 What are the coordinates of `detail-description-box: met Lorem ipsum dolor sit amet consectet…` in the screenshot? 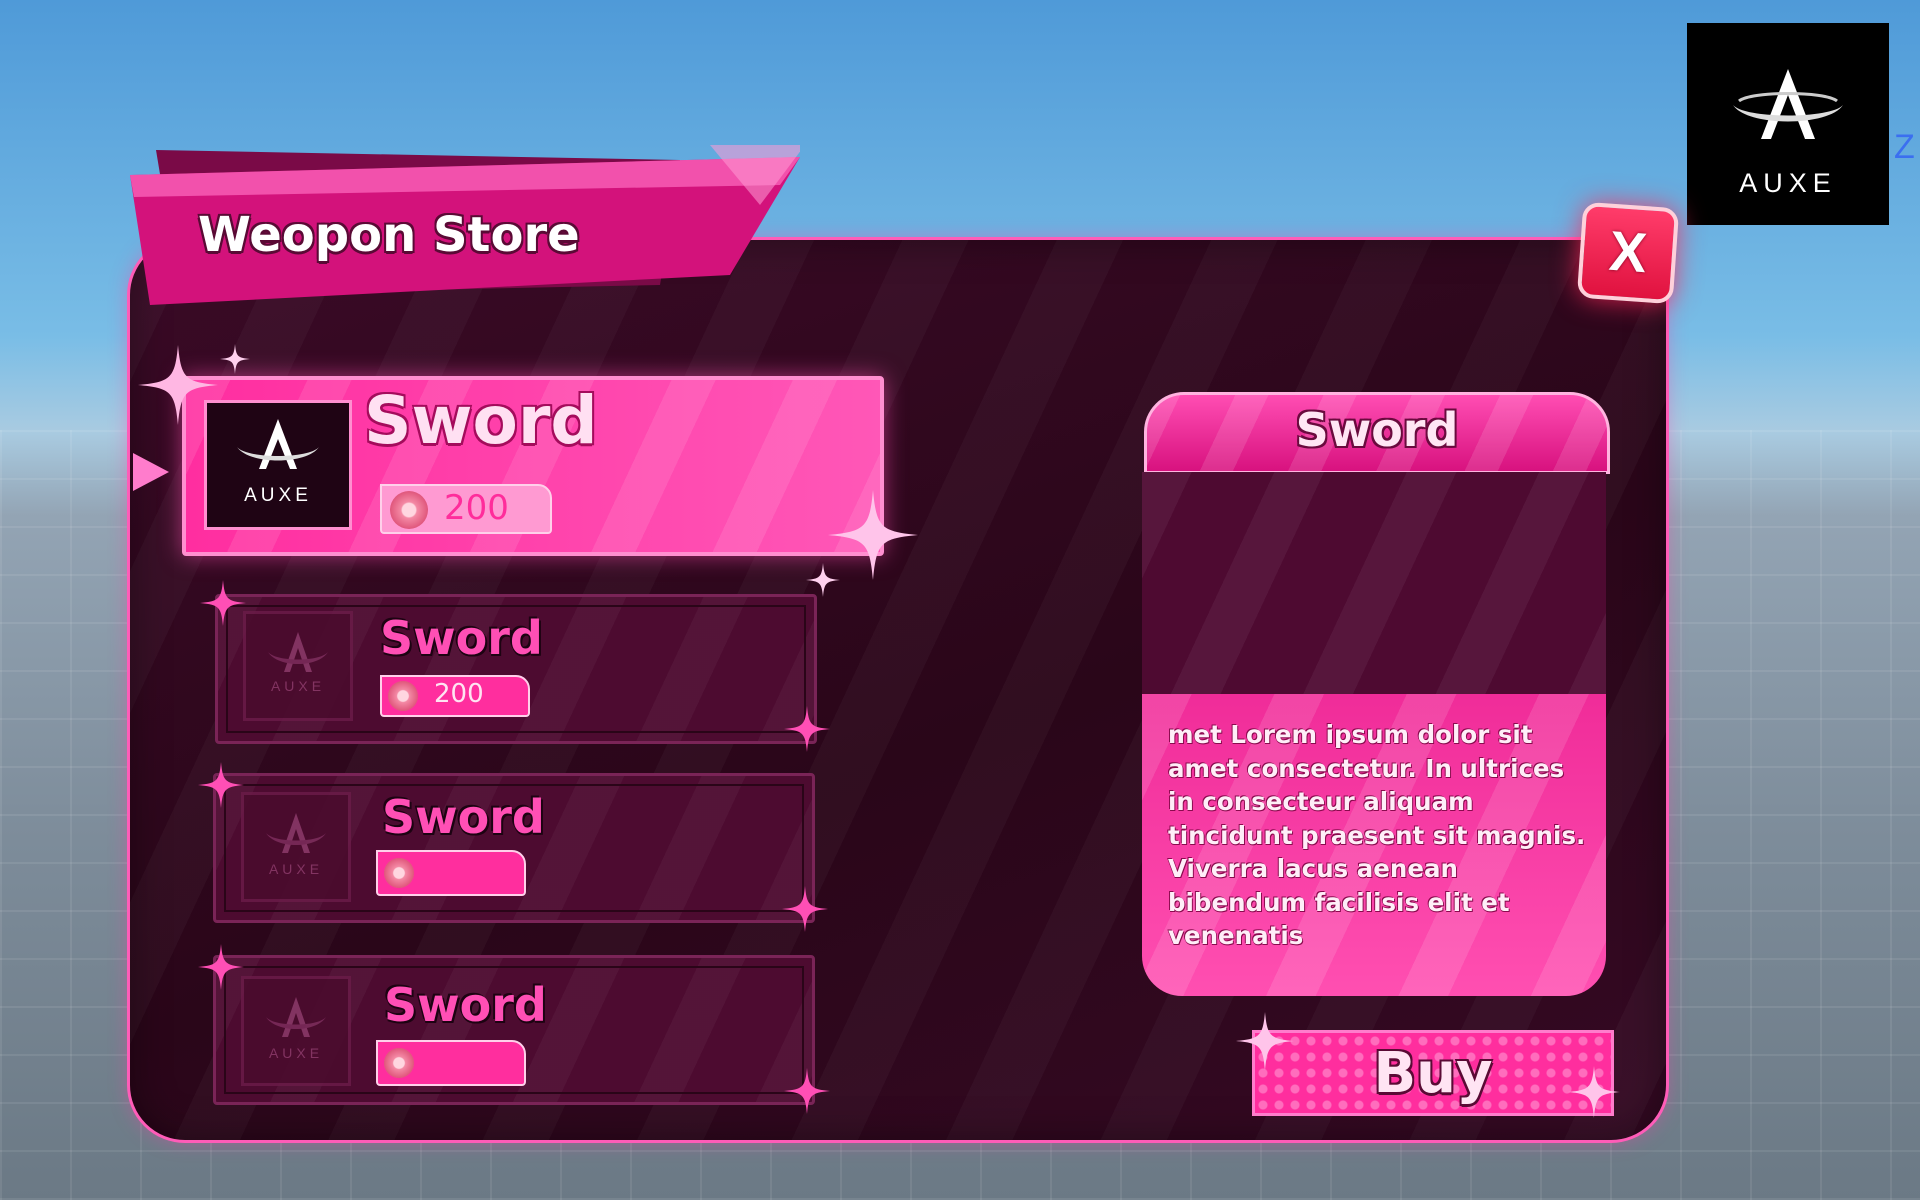 It's located at (1374, 845).